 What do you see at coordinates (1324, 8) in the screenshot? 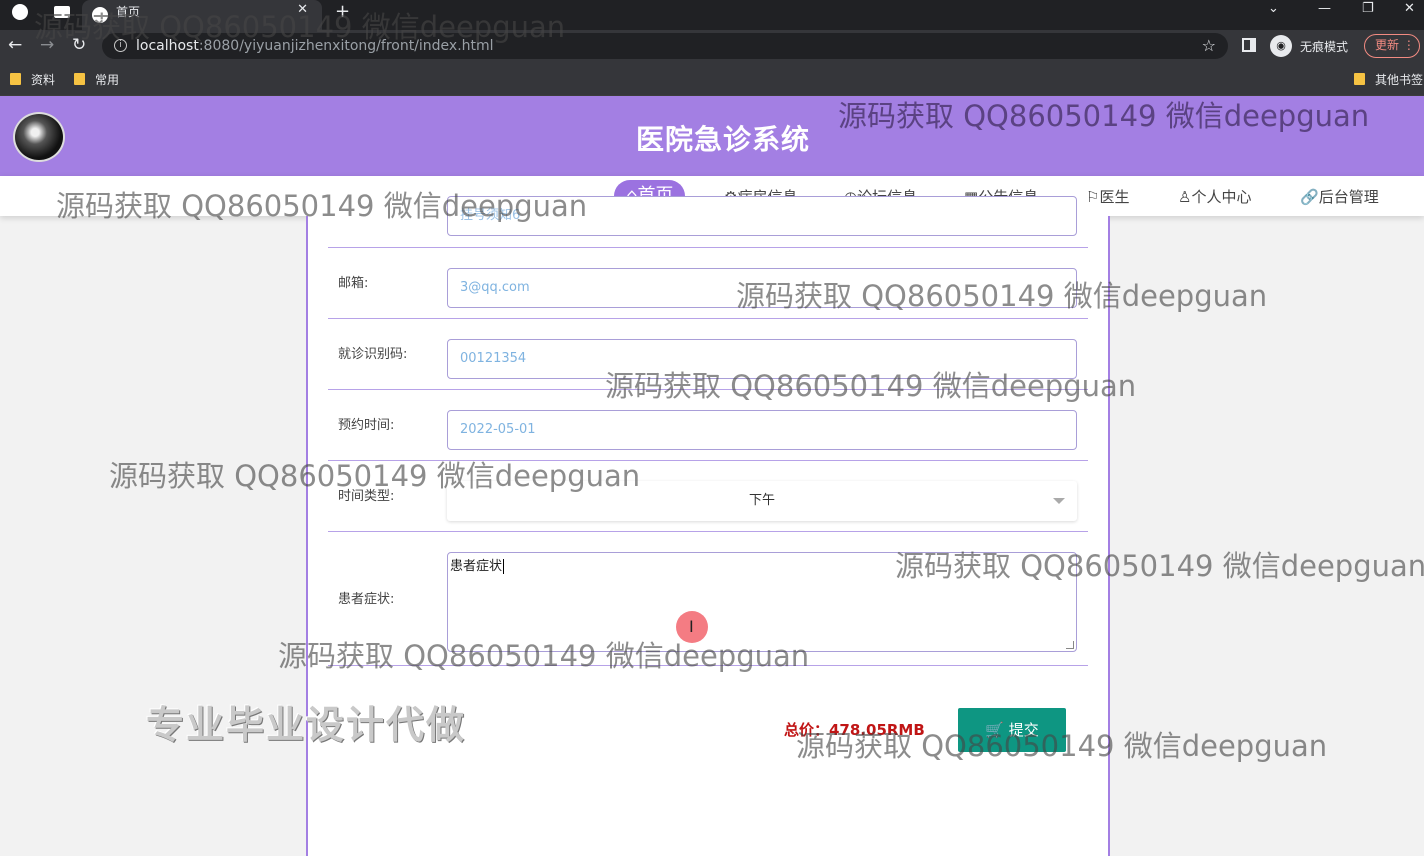
I see `minimize-icon: —` at bounding box center [1324, 8].